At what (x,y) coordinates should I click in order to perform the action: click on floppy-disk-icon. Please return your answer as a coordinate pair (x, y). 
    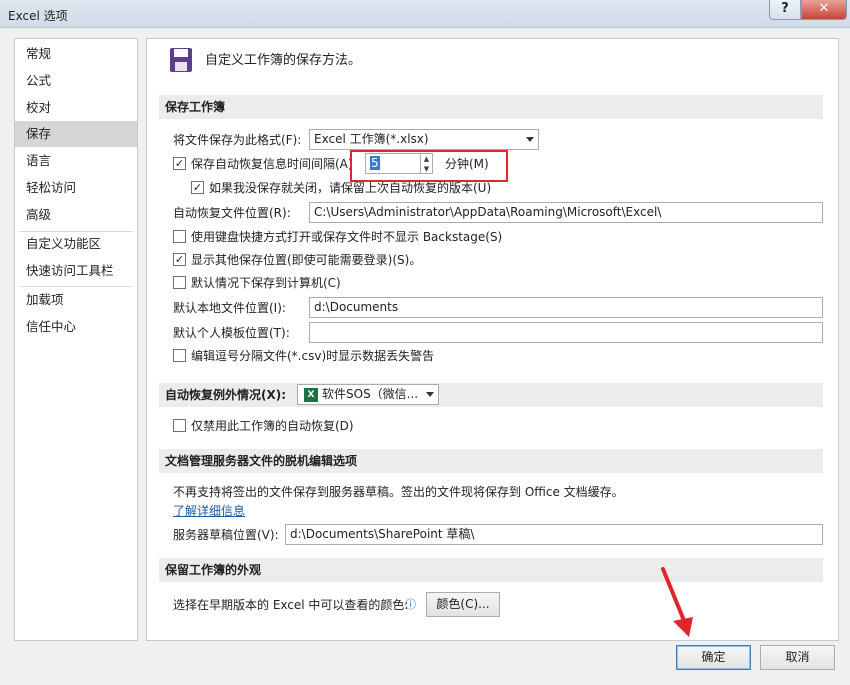
    Looking at the image, I should click on (181, 60).